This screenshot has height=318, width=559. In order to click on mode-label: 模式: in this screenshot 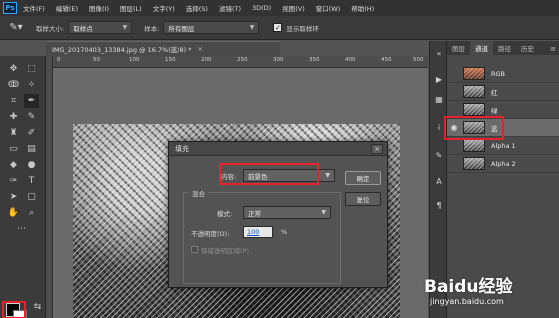, I will do `click(225, 214)`.